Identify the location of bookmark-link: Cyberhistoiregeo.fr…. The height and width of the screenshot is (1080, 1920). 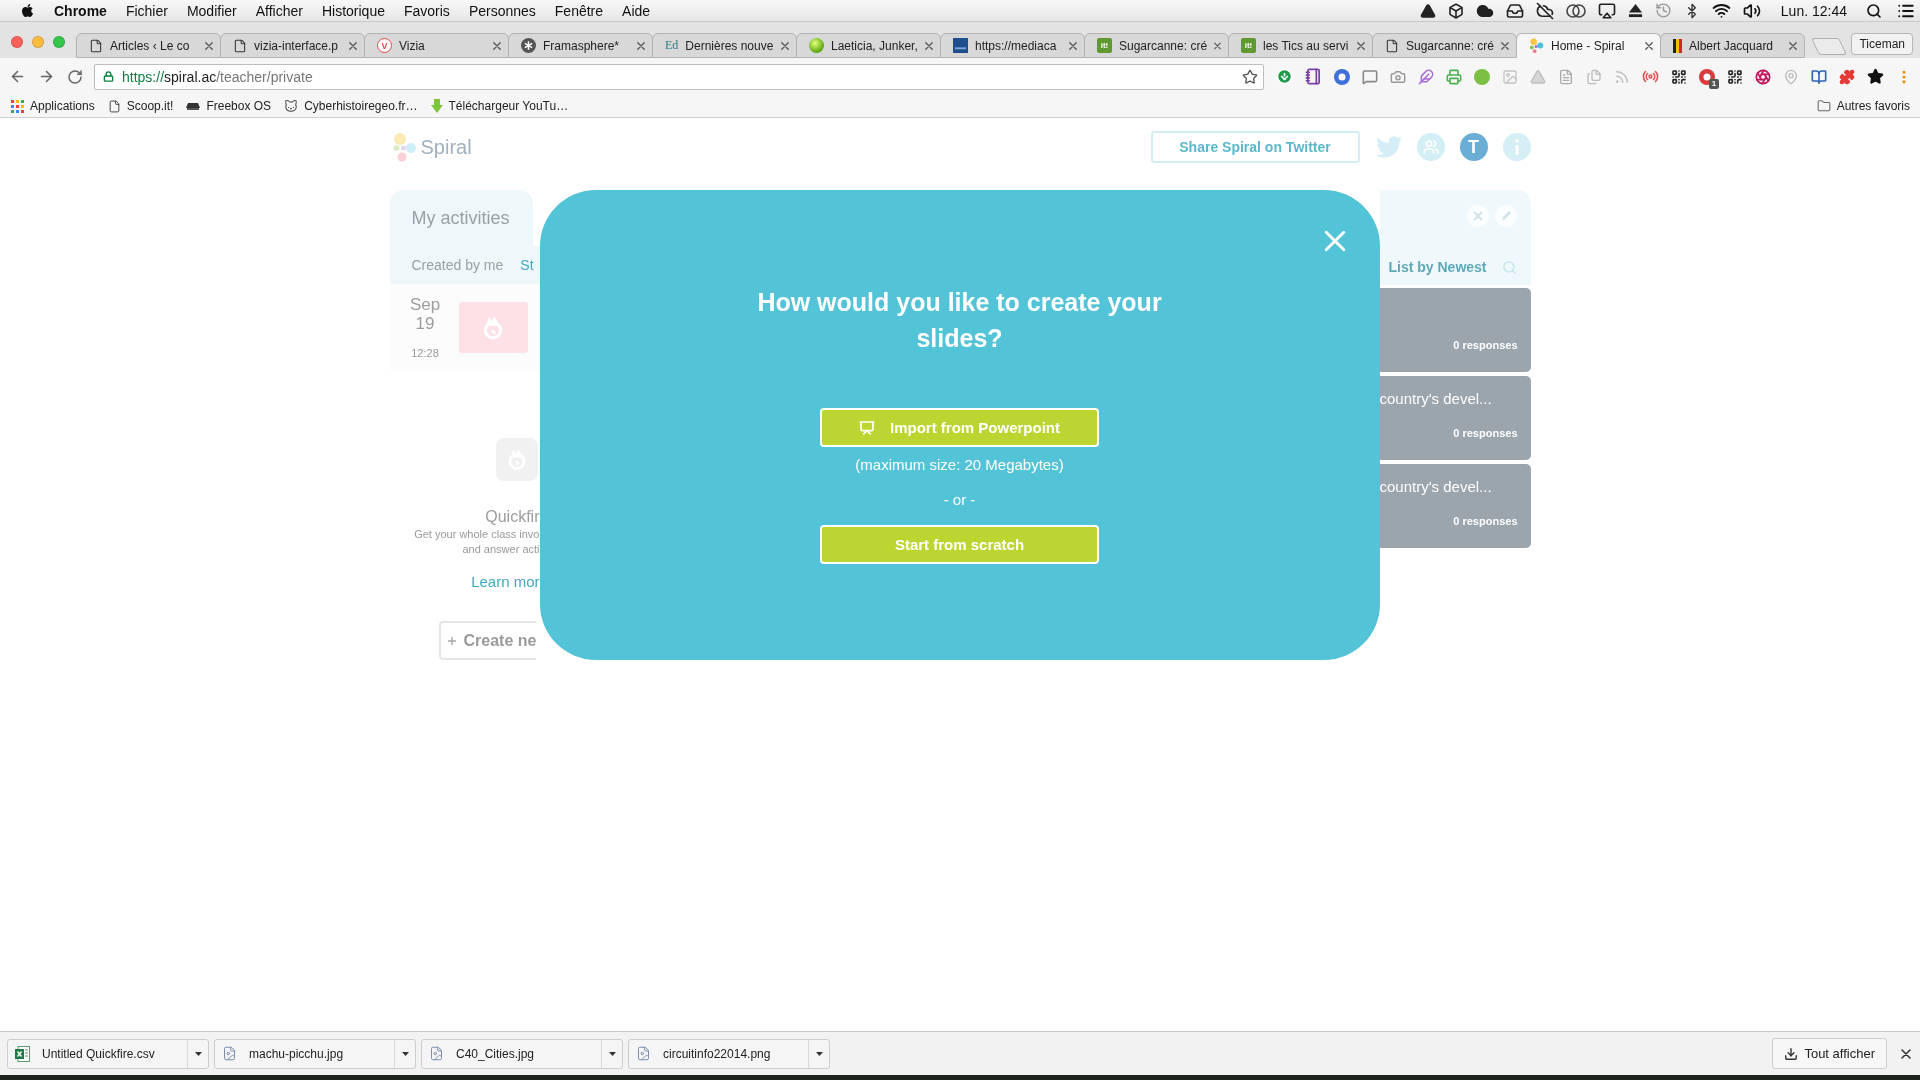
(351, 106).